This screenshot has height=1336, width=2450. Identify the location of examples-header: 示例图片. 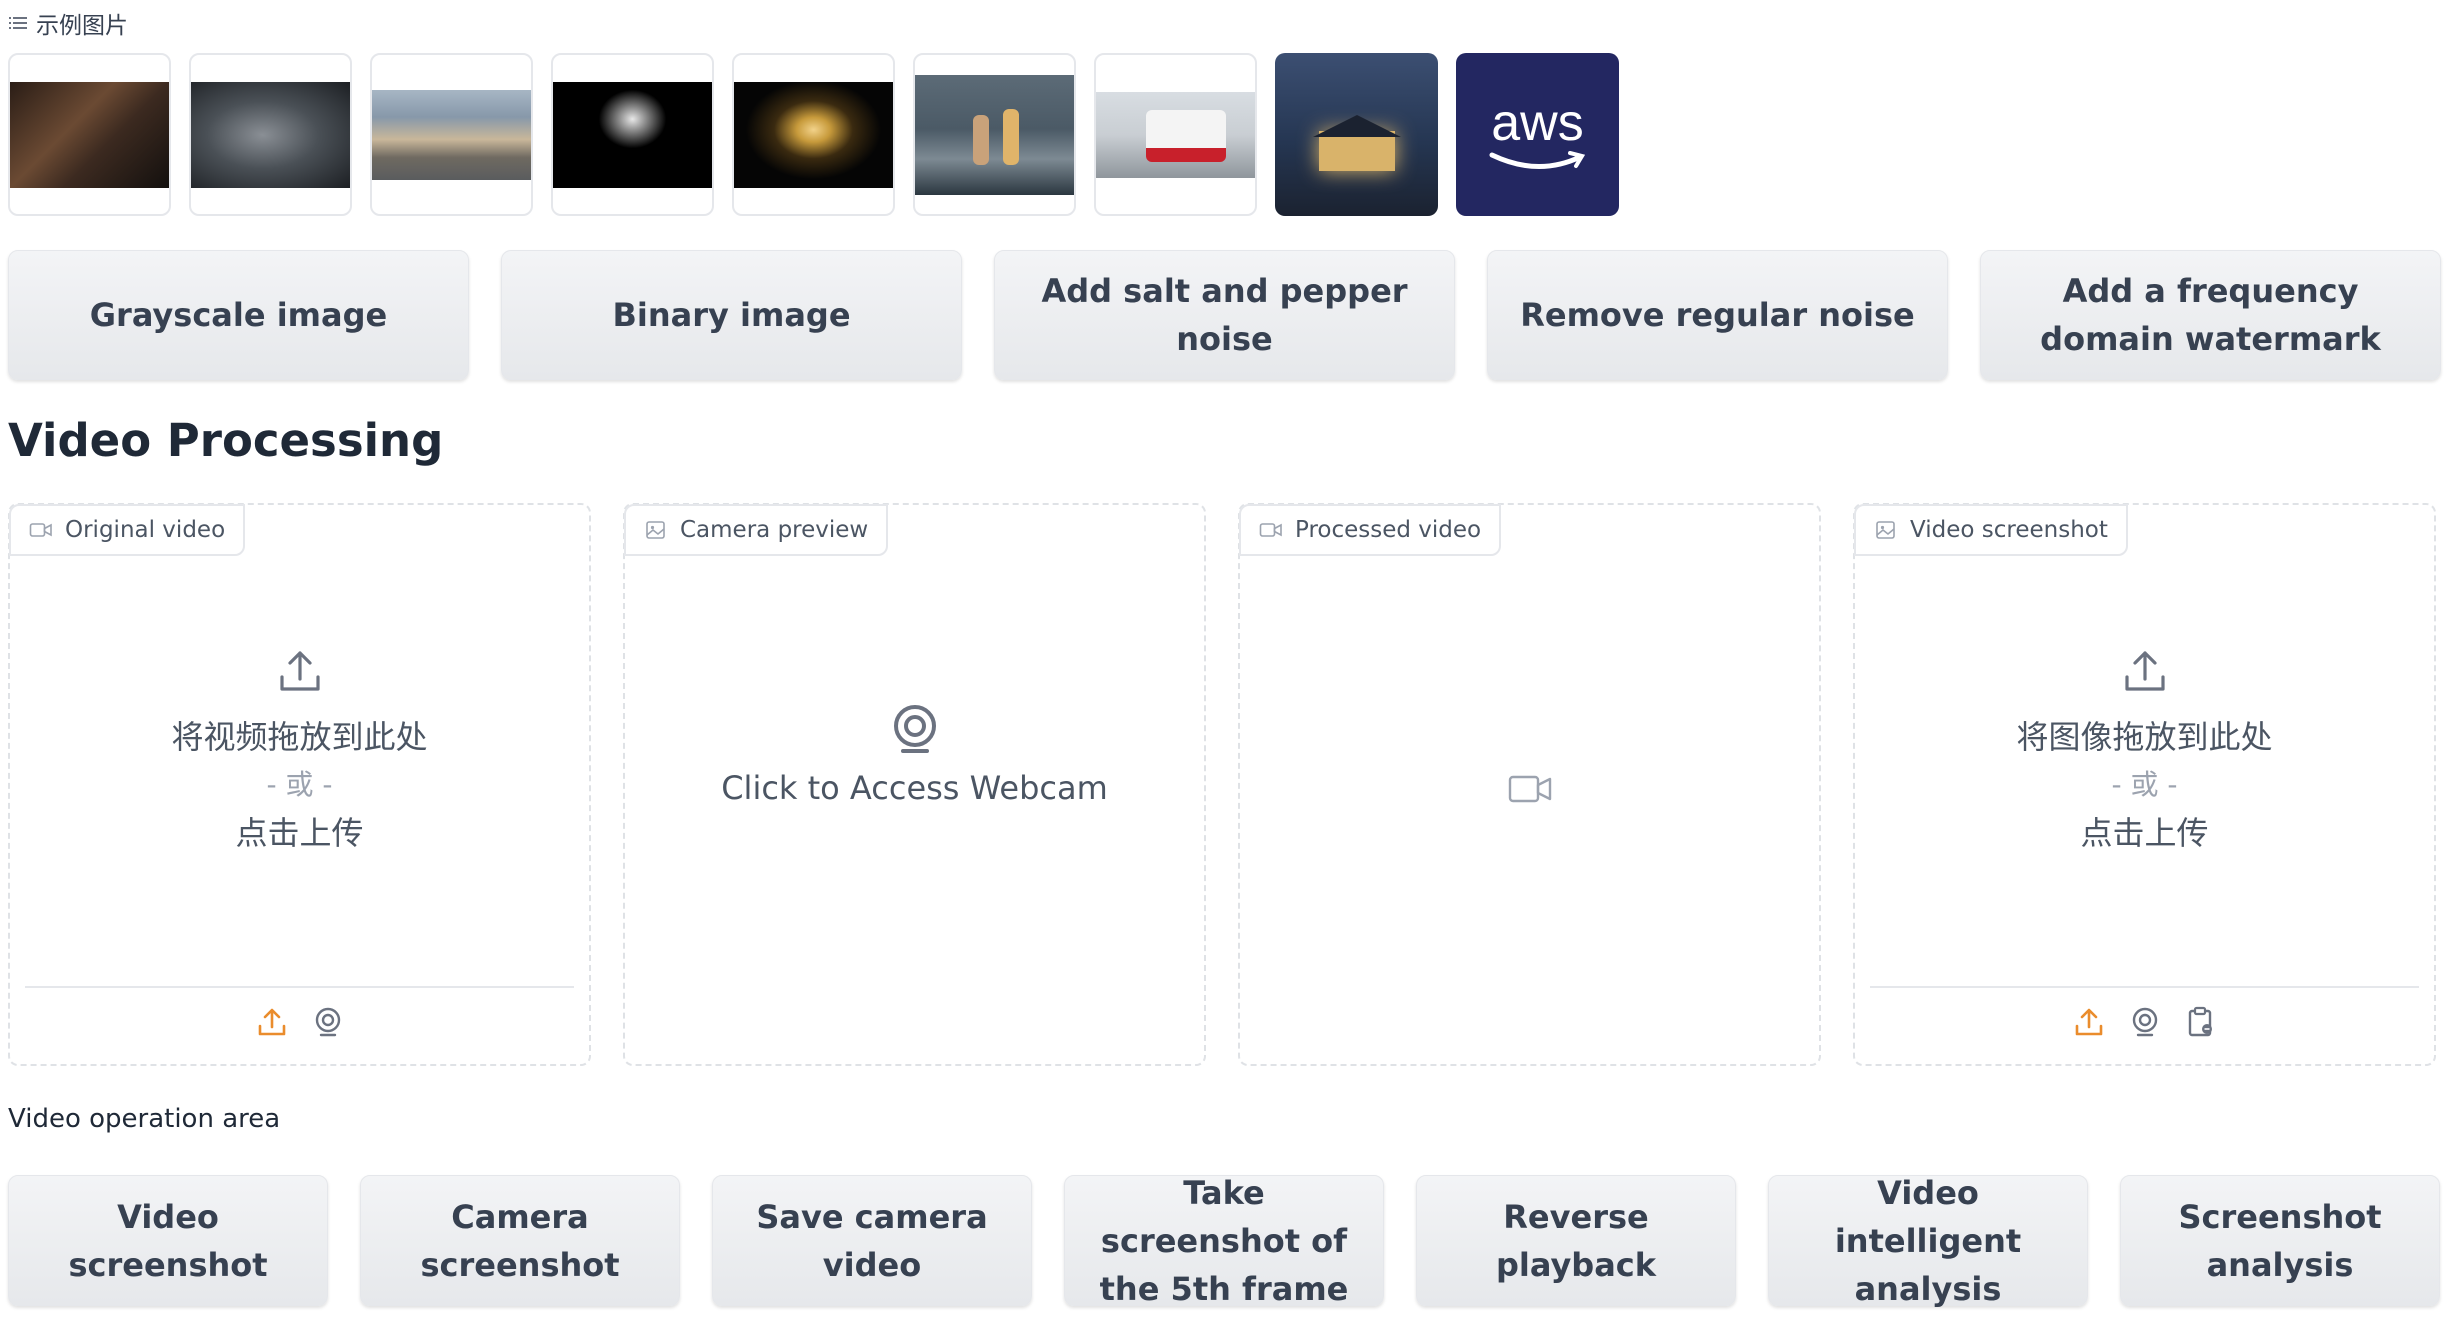
(68, 23).